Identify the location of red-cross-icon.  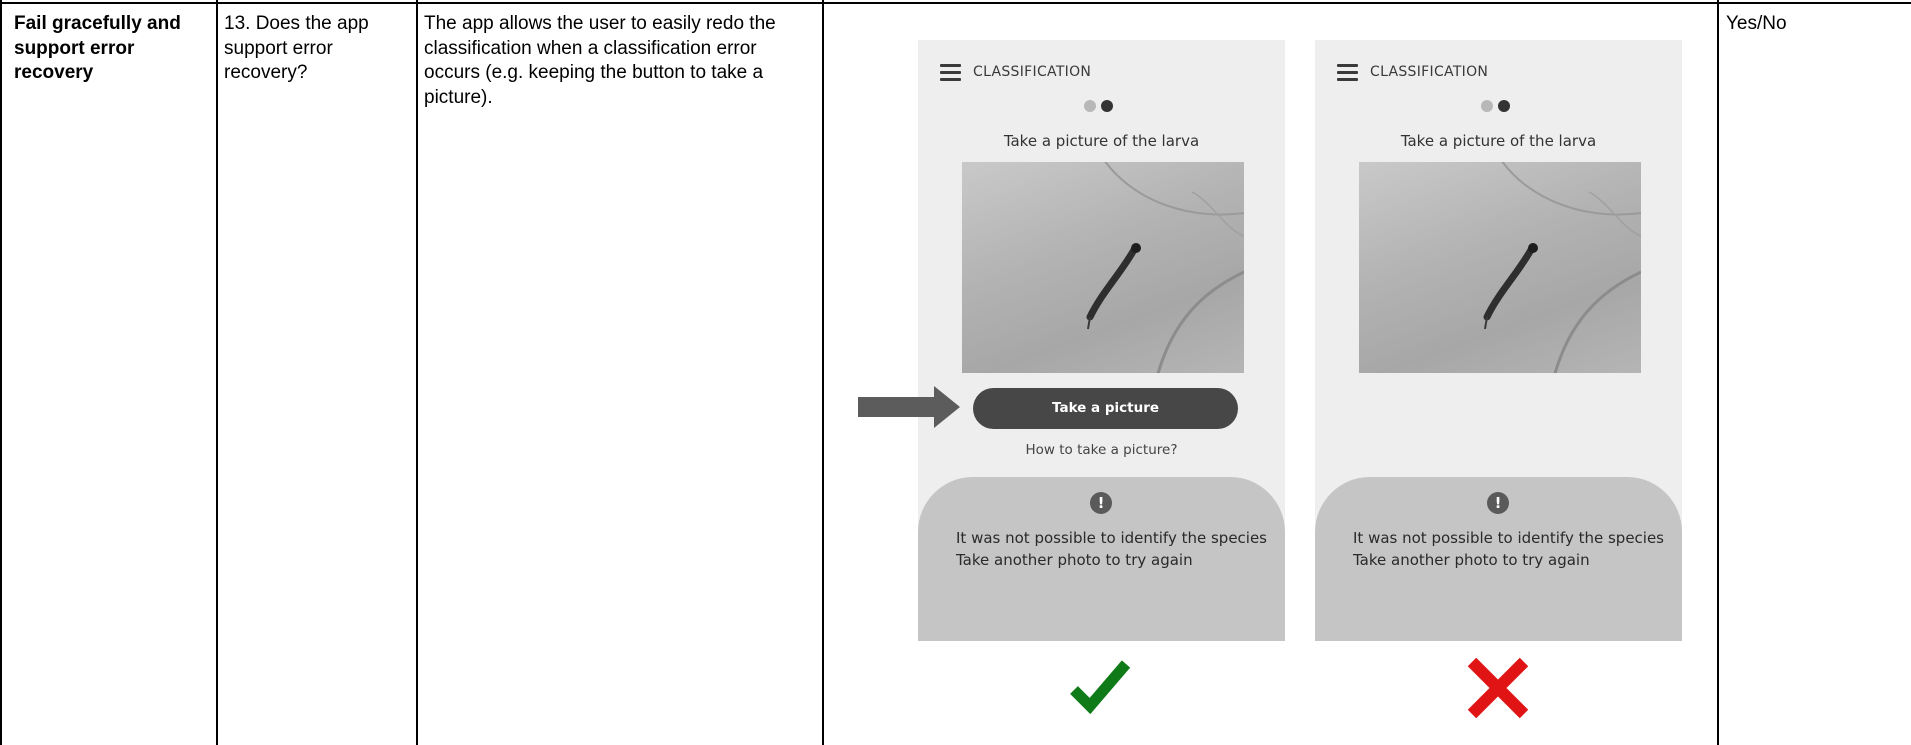
(1498, 688).